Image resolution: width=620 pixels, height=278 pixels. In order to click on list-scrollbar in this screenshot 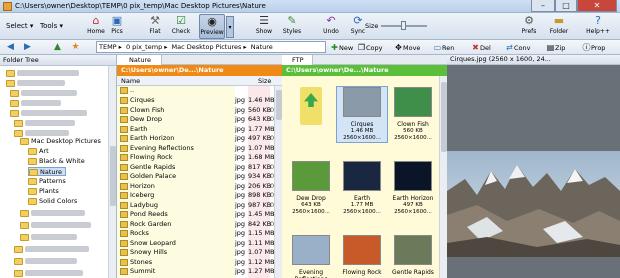, I will do `click(278, 182)`.